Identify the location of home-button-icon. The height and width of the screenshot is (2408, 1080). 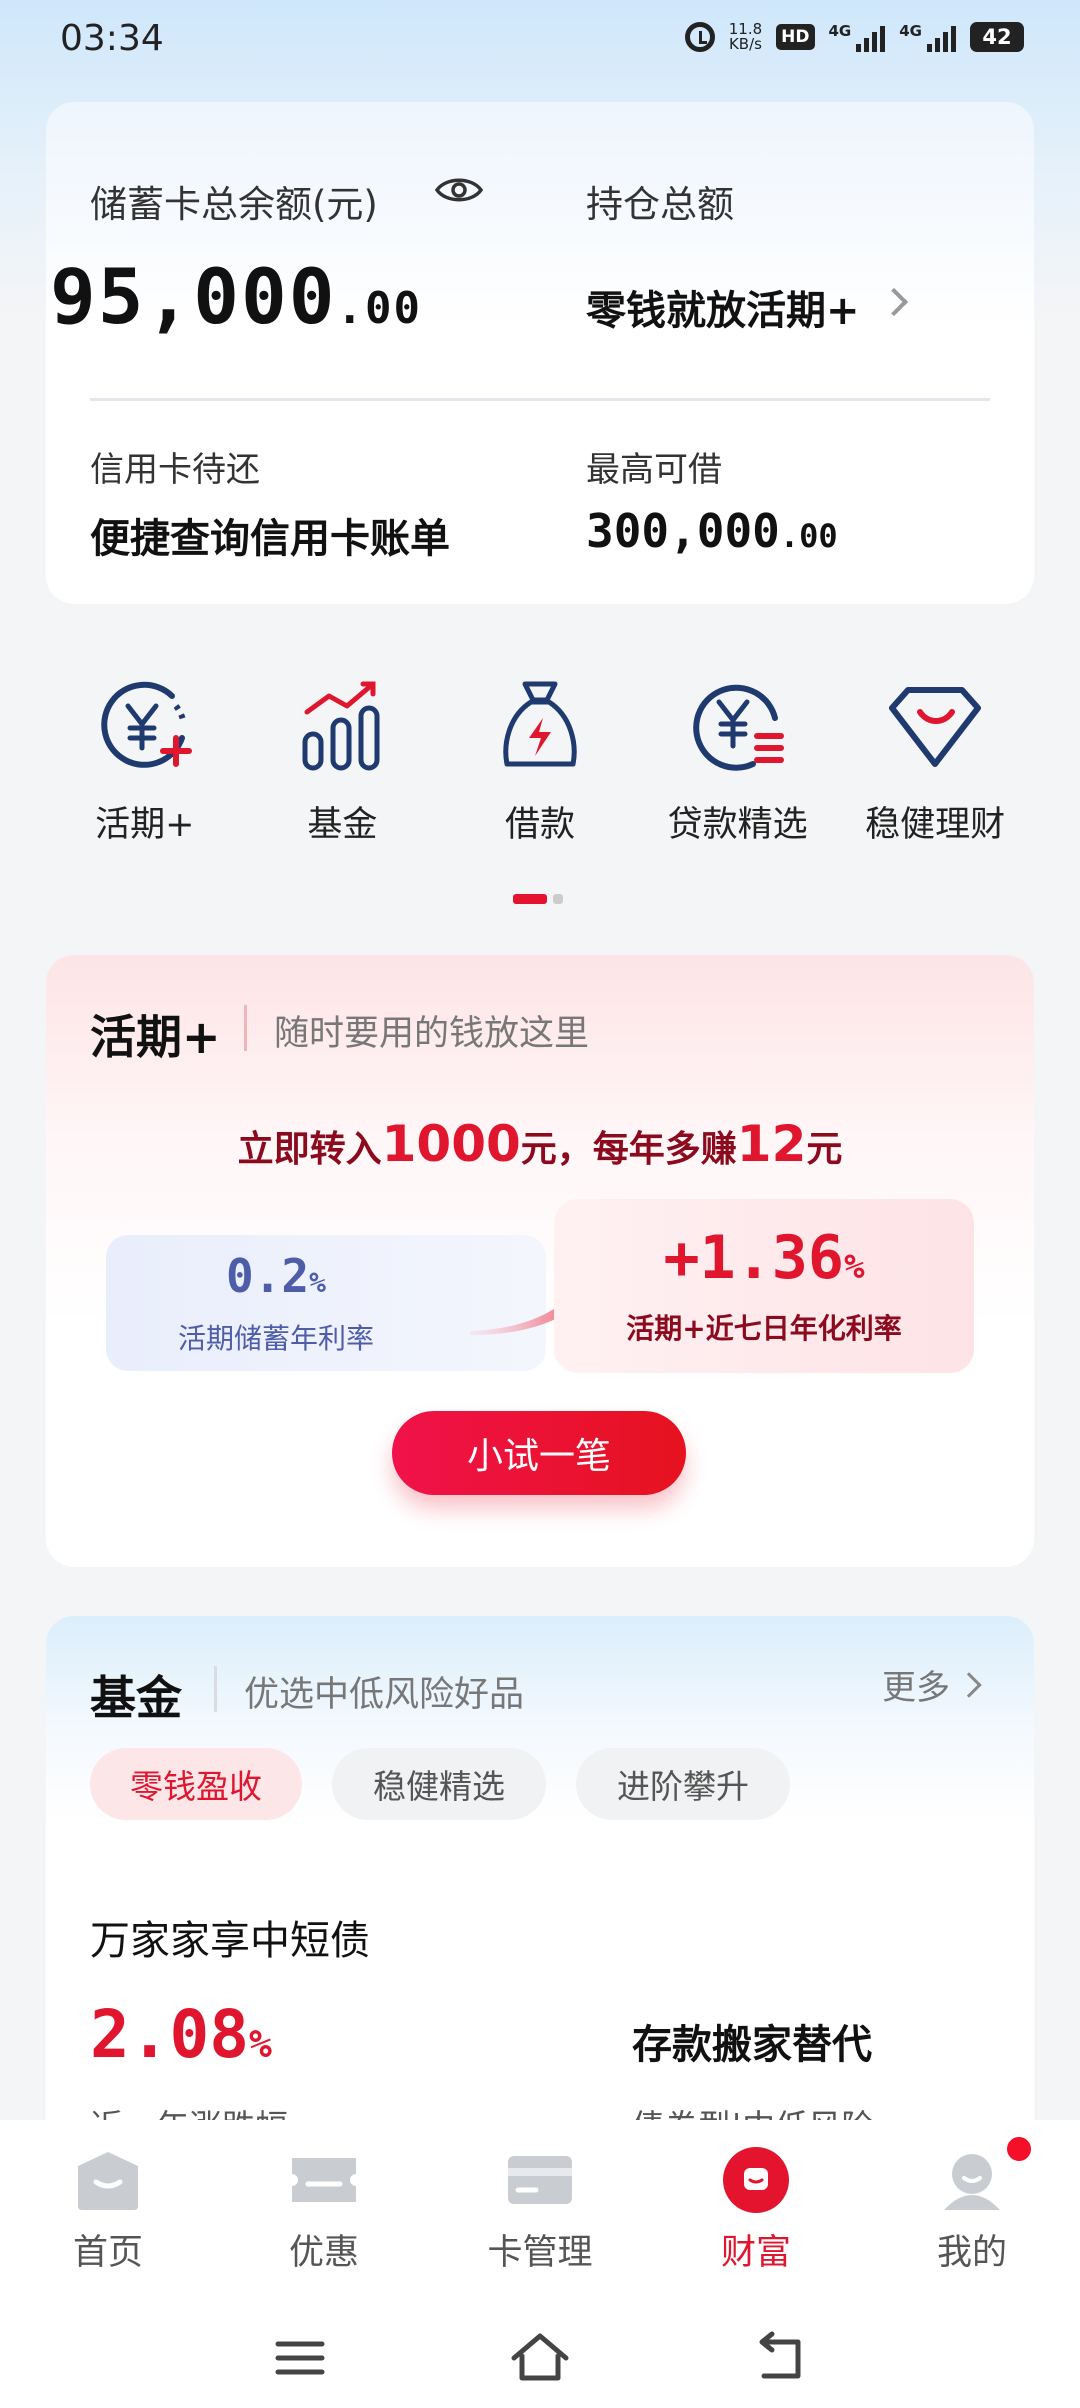
(540, 2358).